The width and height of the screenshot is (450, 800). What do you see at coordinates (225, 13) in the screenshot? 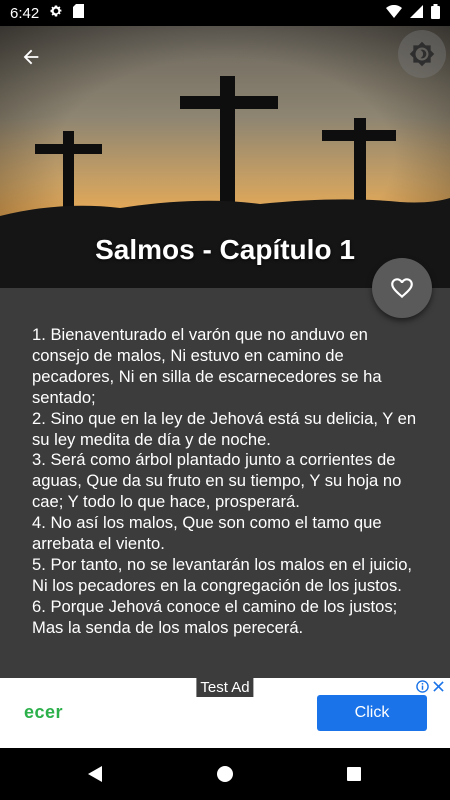
I see `status-bar: 6:42` at bounding box center [225, 13].